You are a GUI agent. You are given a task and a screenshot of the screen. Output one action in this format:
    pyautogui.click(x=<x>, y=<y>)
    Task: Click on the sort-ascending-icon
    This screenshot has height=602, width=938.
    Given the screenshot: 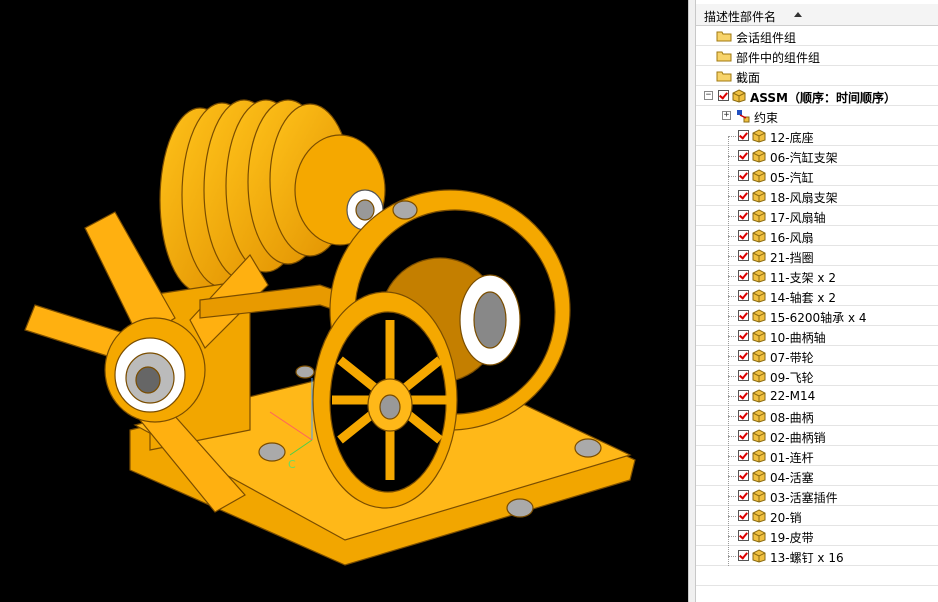 What is the action you would take?
    pyautogui.click(x=798, y=14)
    